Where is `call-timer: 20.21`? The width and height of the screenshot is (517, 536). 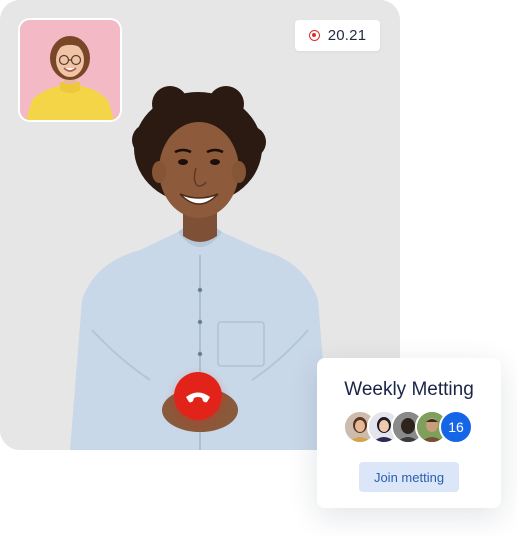
call-timer: 20.21 is located at coordinates (337, 35).